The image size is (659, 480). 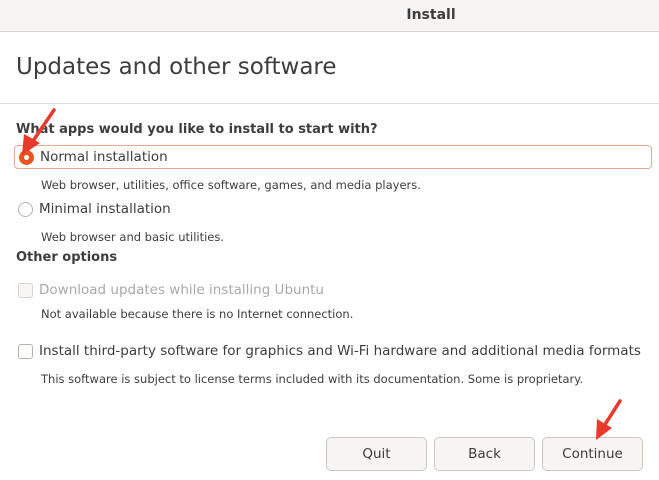 What do you see at coordinates (484, 454) in the screenshot?
I see `back-button: Back` at bounding box center [484, 454].